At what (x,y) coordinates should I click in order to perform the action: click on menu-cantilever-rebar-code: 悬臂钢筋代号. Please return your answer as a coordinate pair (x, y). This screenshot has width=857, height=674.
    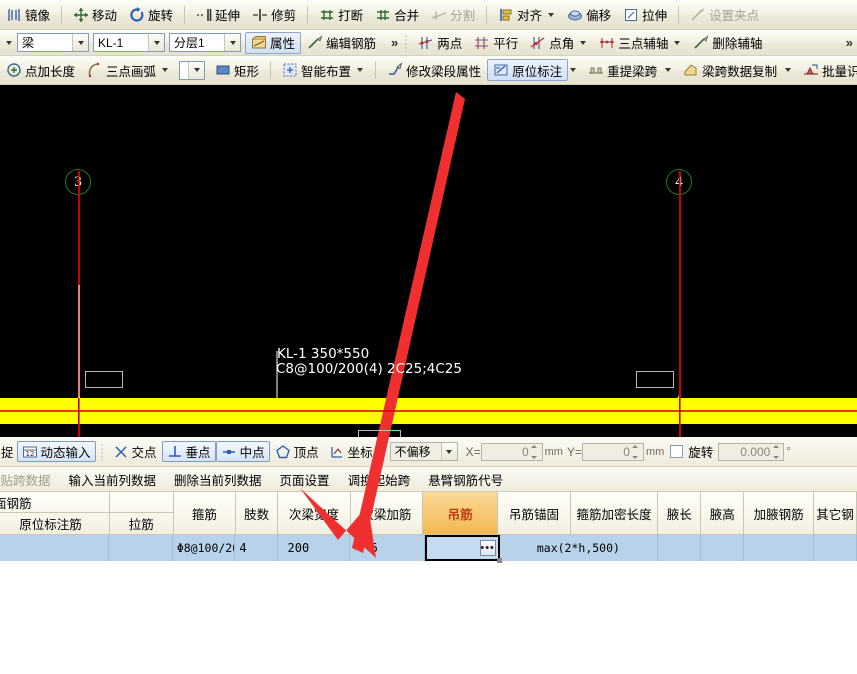
    Looking at the image, I should click on (465, 479).